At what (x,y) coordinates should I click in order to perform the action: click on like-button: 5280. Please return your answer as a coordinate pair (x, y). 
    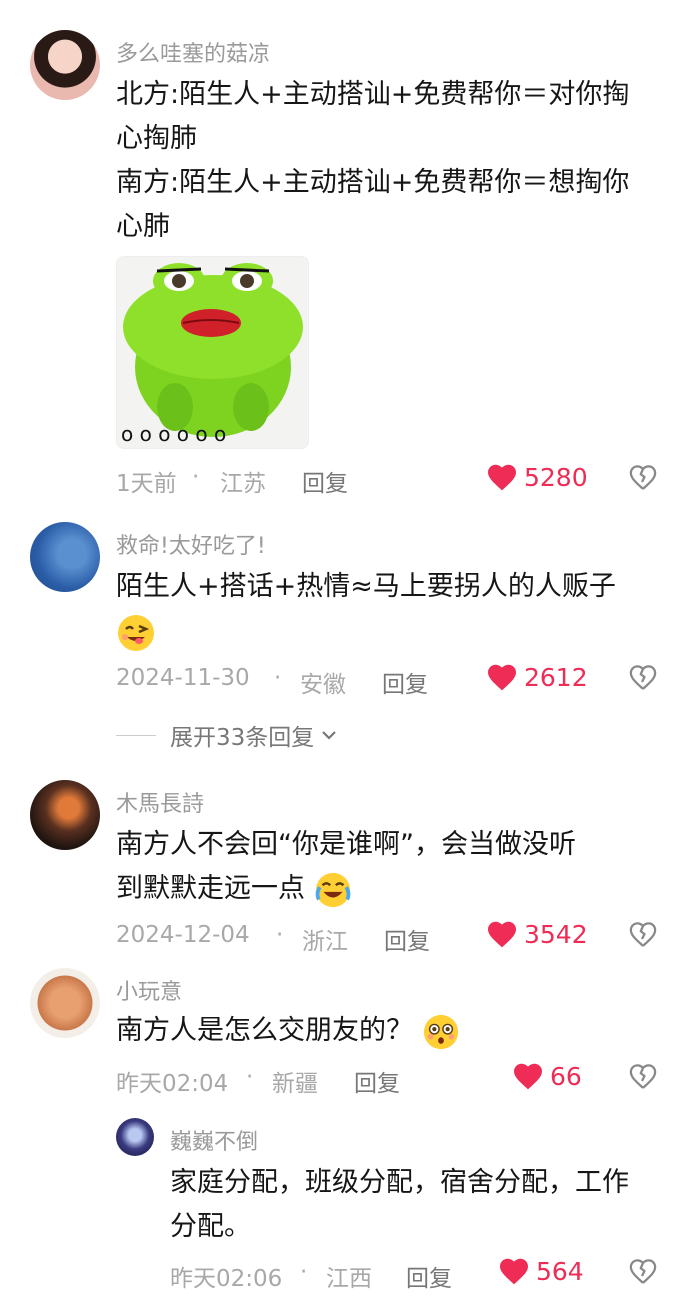
    Looking at the image, I should click on (537, 477).